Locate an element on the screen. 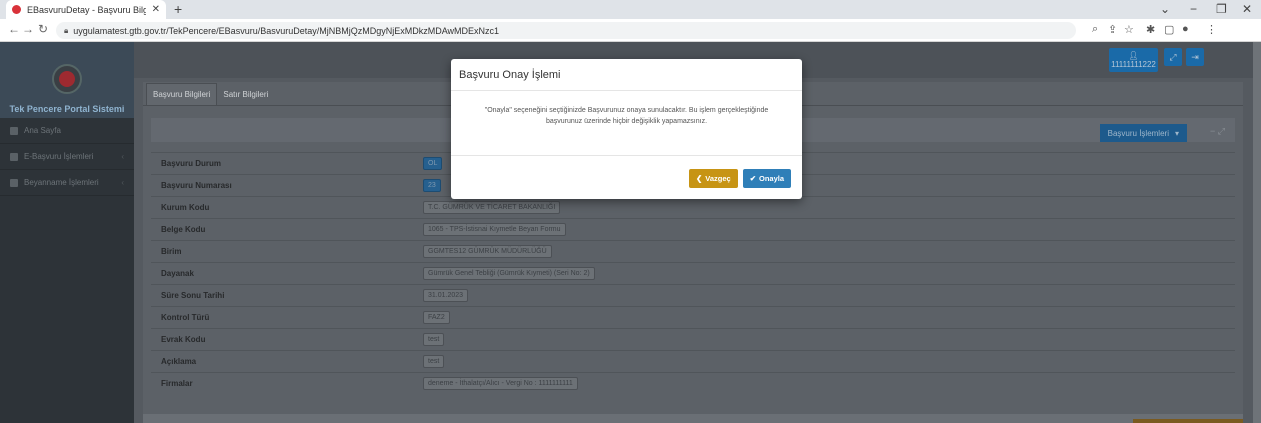 This screenshot has height=423, width=1261. modal-footer: ❮ Vazgeç ✔ Onayla is located at coordinates (739, 178).